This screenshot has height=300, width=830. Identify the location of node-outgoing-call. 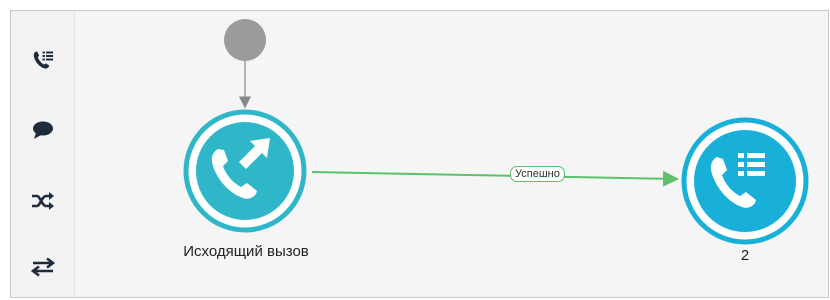
(245, 171).